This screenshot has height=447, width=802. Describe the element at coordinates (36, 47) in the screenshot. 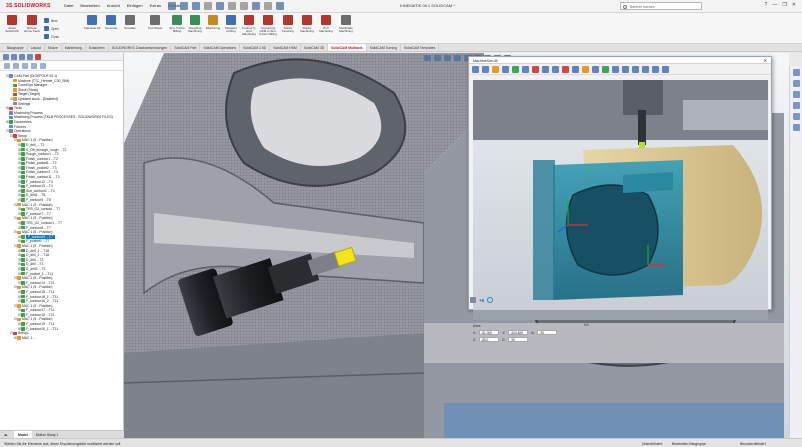

I see `tab-layout: Layout` at that location.